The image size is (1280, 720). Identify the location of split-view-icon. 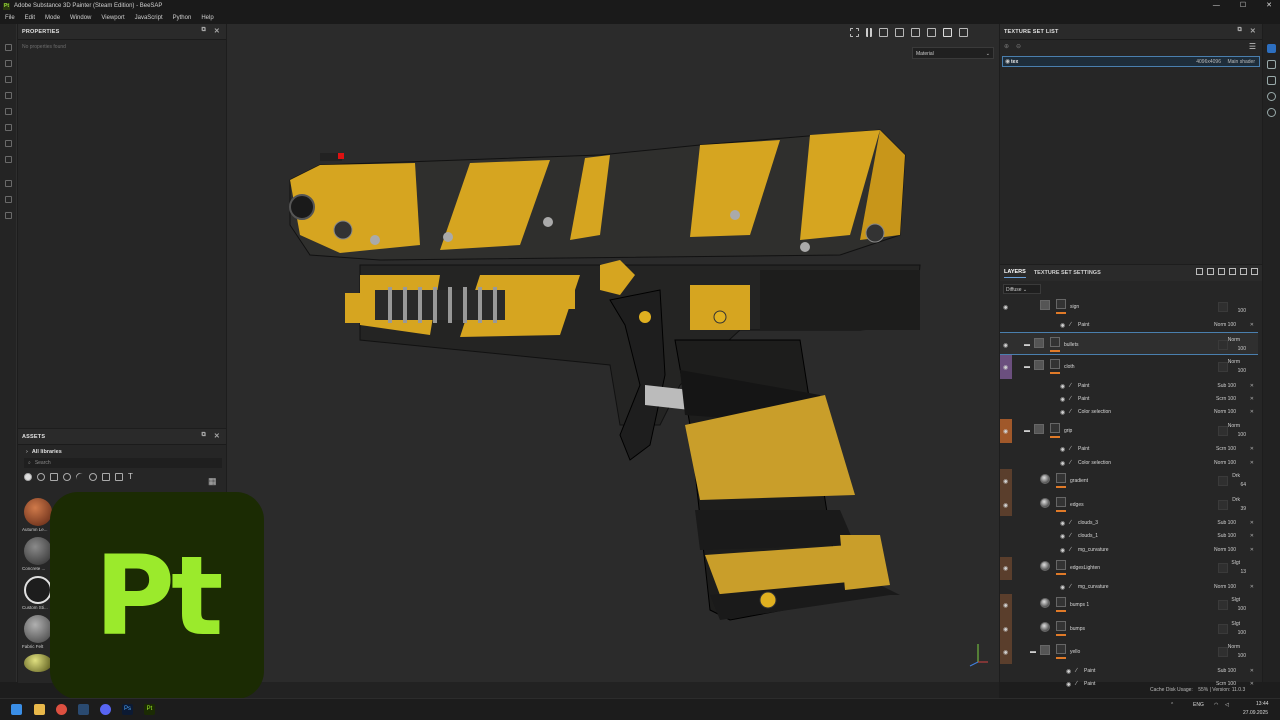
(931, 32).